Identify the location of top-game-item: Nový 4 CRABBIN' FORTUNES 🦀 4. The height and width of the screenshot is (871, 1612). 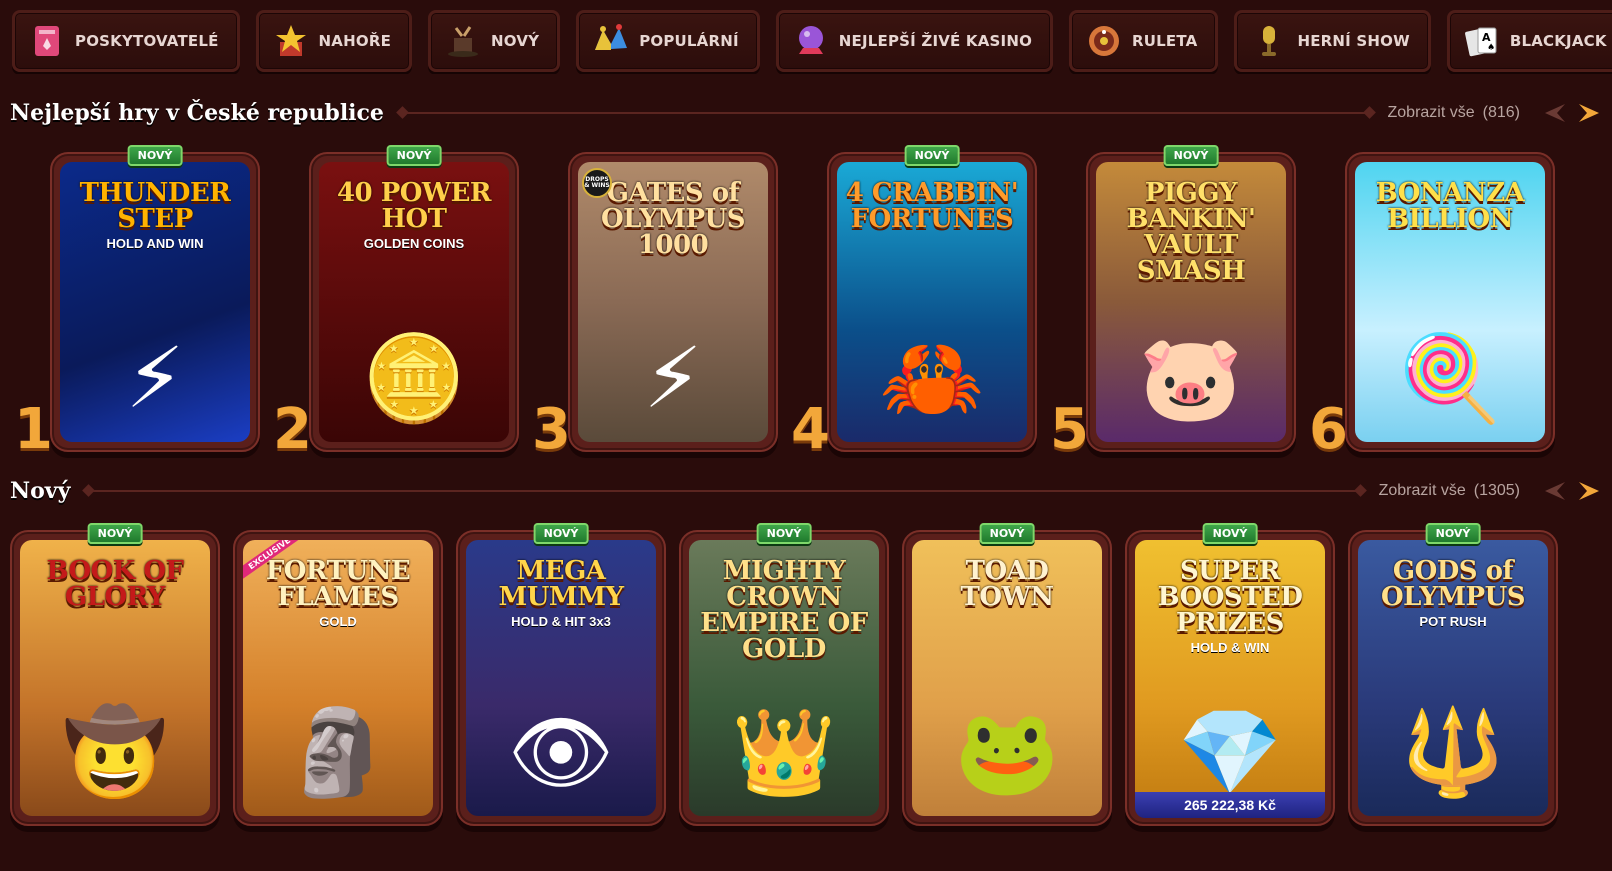
(918, 303).